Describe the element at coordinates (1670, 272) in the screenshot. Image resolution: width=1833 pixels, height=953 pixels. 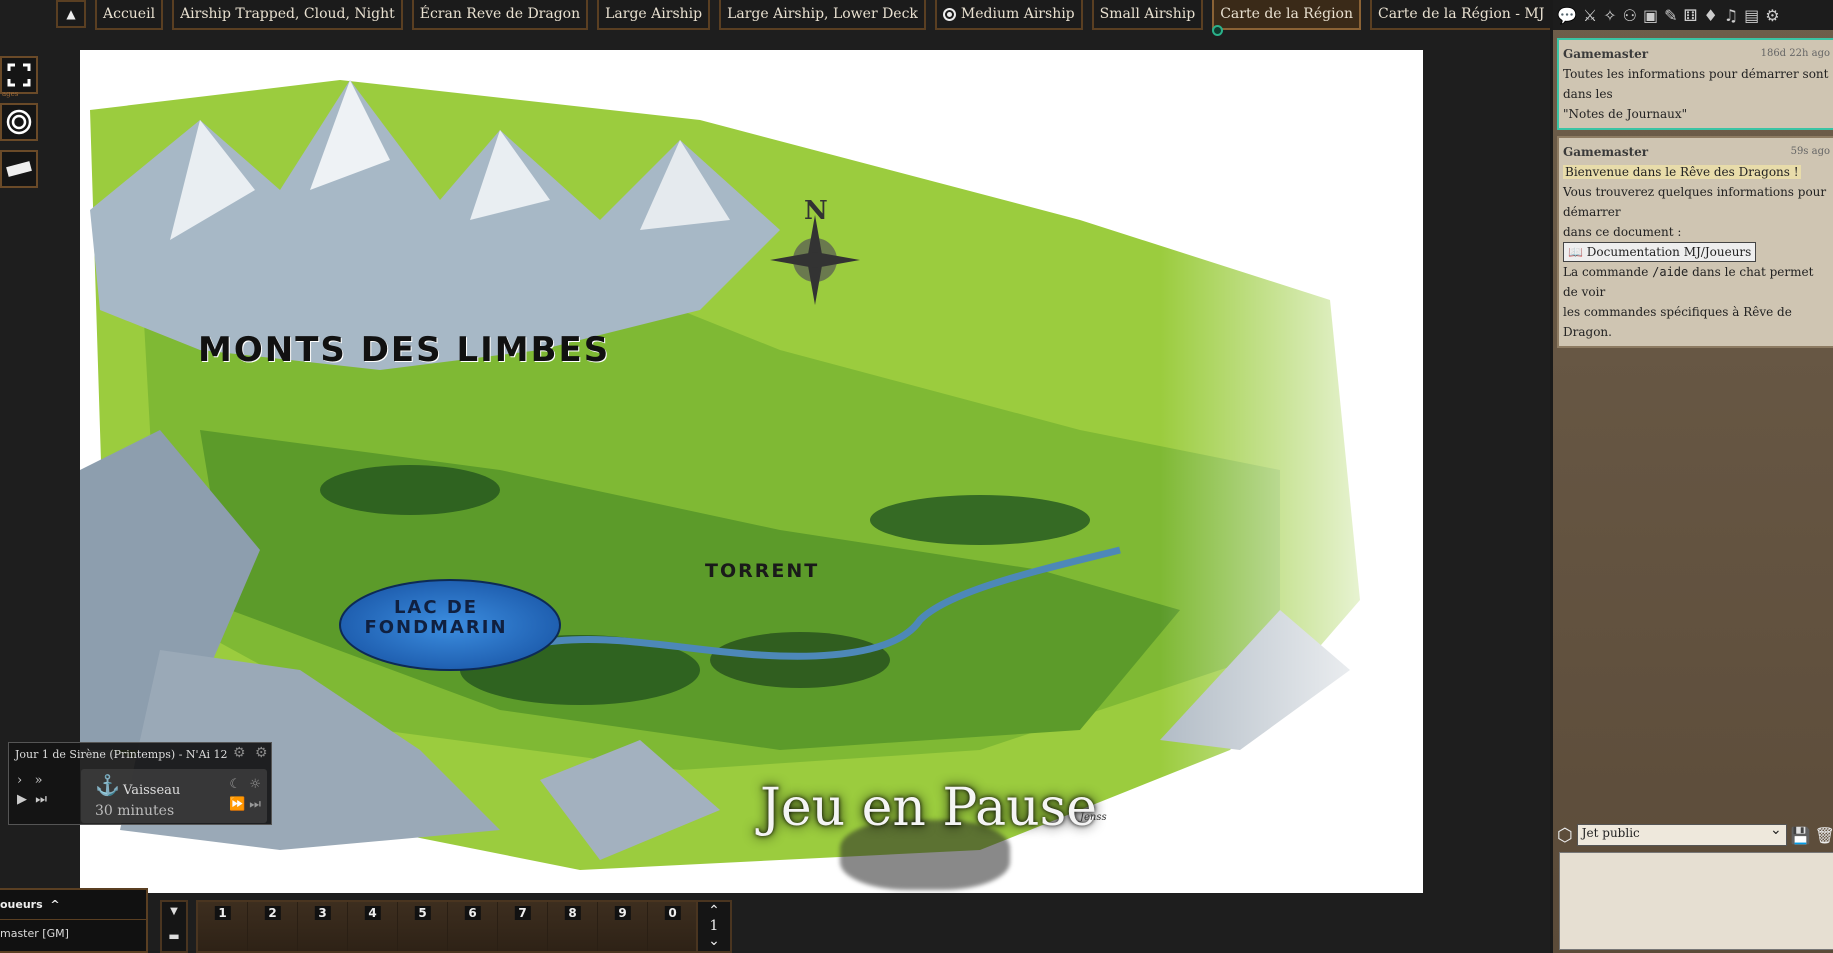
I see `chat-command: /aide` at that location.